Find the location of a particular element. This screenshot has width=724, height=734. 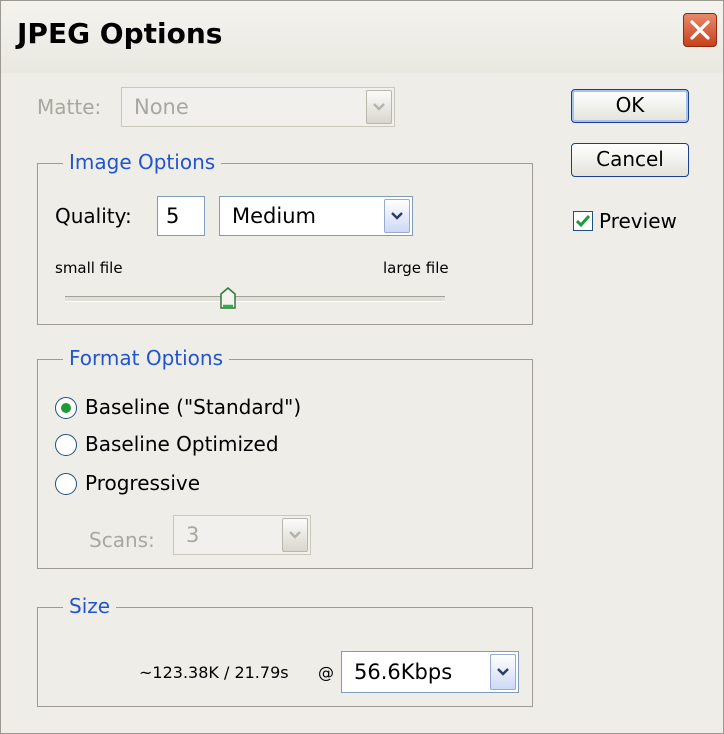

progressive-label: Progressive is located at coordinates (143, 483).